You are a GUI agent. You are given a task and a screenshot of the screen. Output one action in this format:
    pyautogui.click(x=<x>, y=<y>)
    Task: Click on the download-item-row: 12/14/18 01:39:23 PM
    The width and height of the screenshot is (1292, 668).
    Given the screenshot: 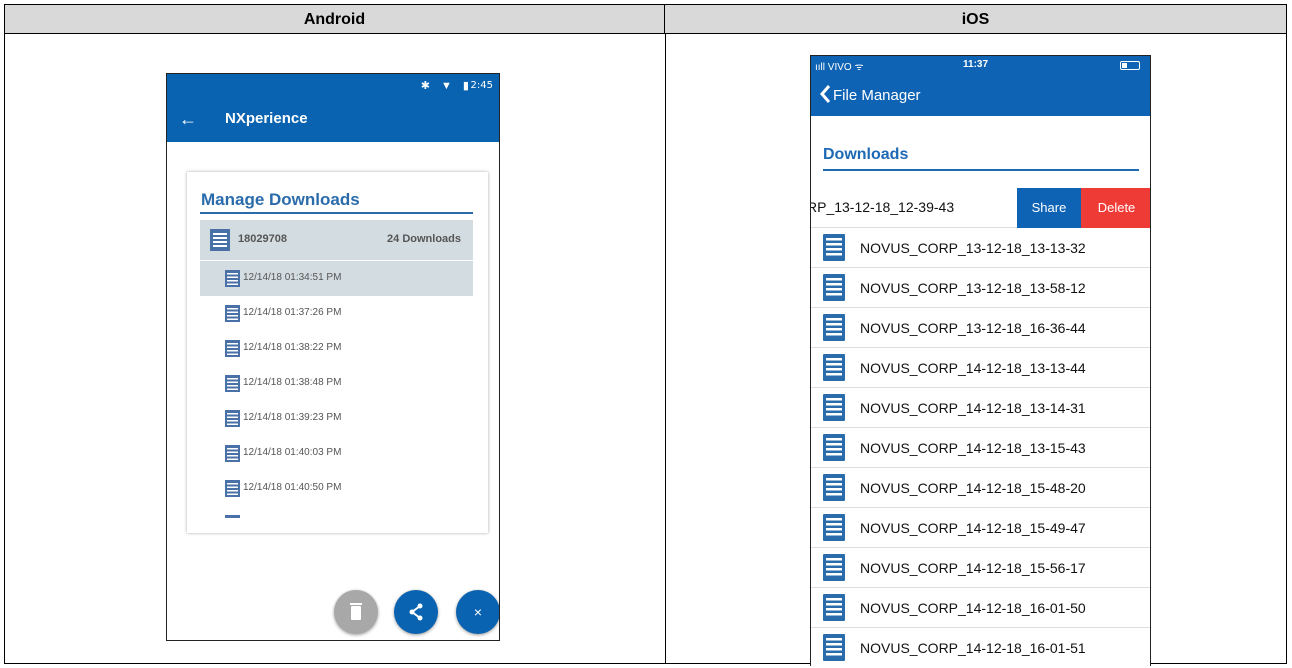 What is the action you would take?
    pyautogui.click(x=336, y=418)
    